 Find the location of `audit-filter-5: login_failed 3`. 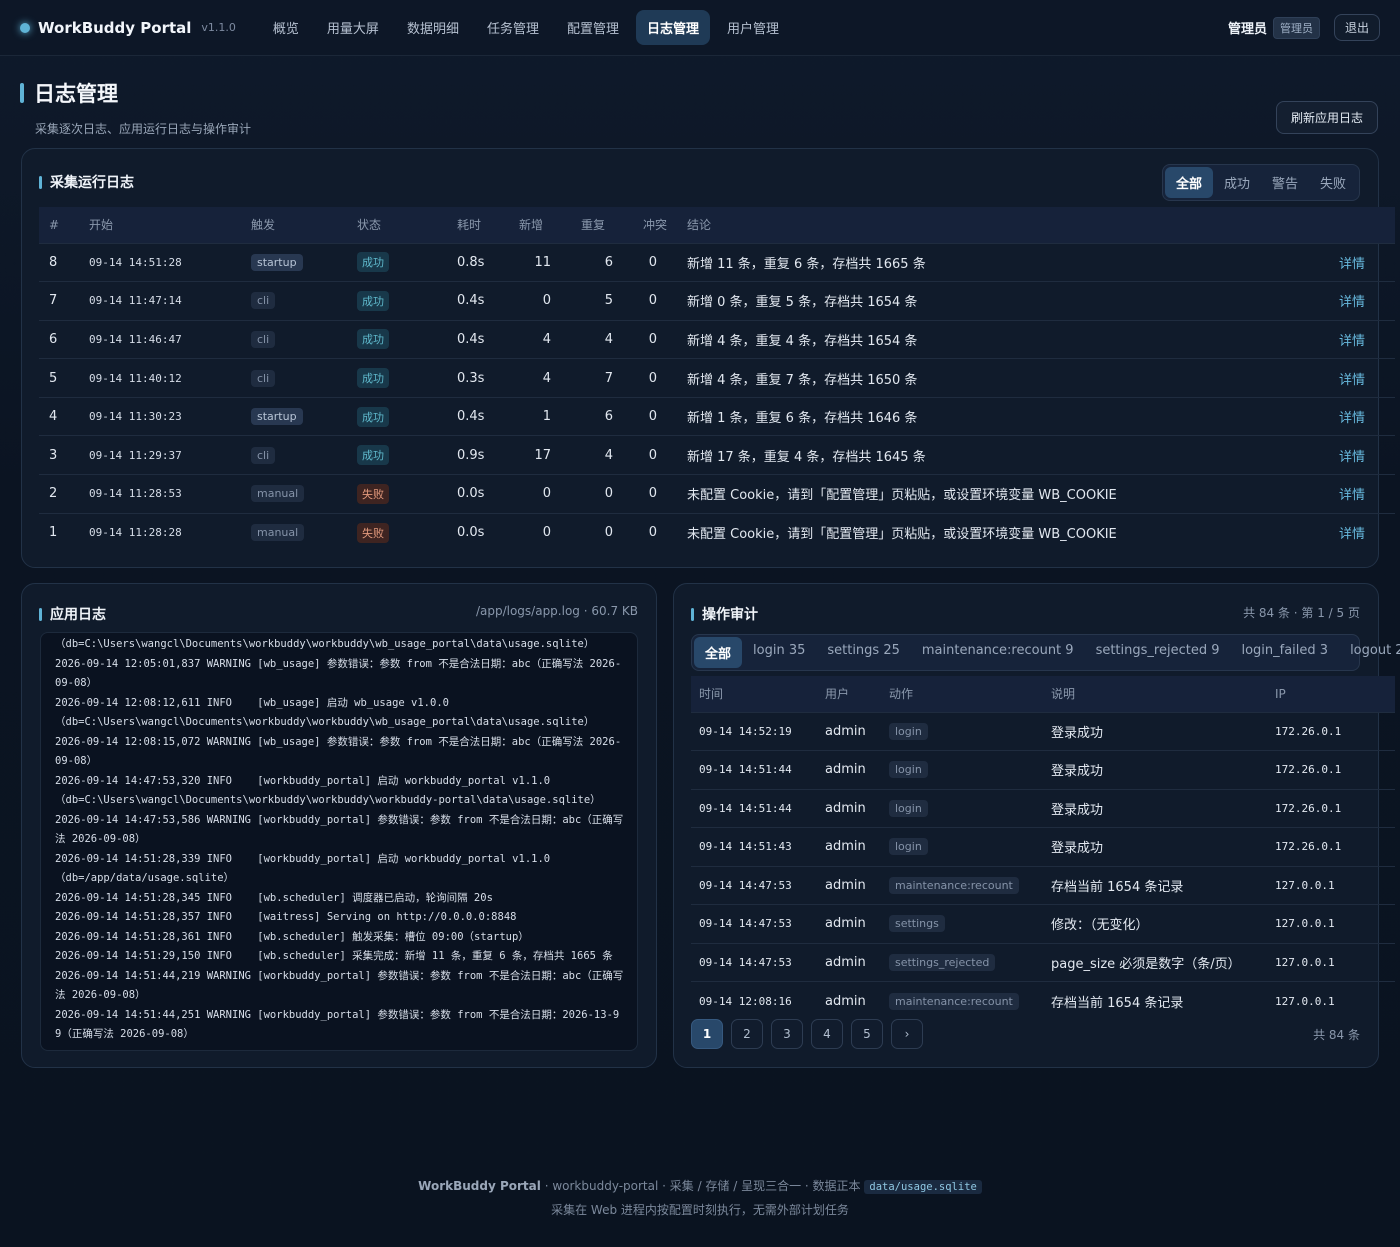

audit-filter-5: login_failed 3 is located at coordinates (1284, 652).